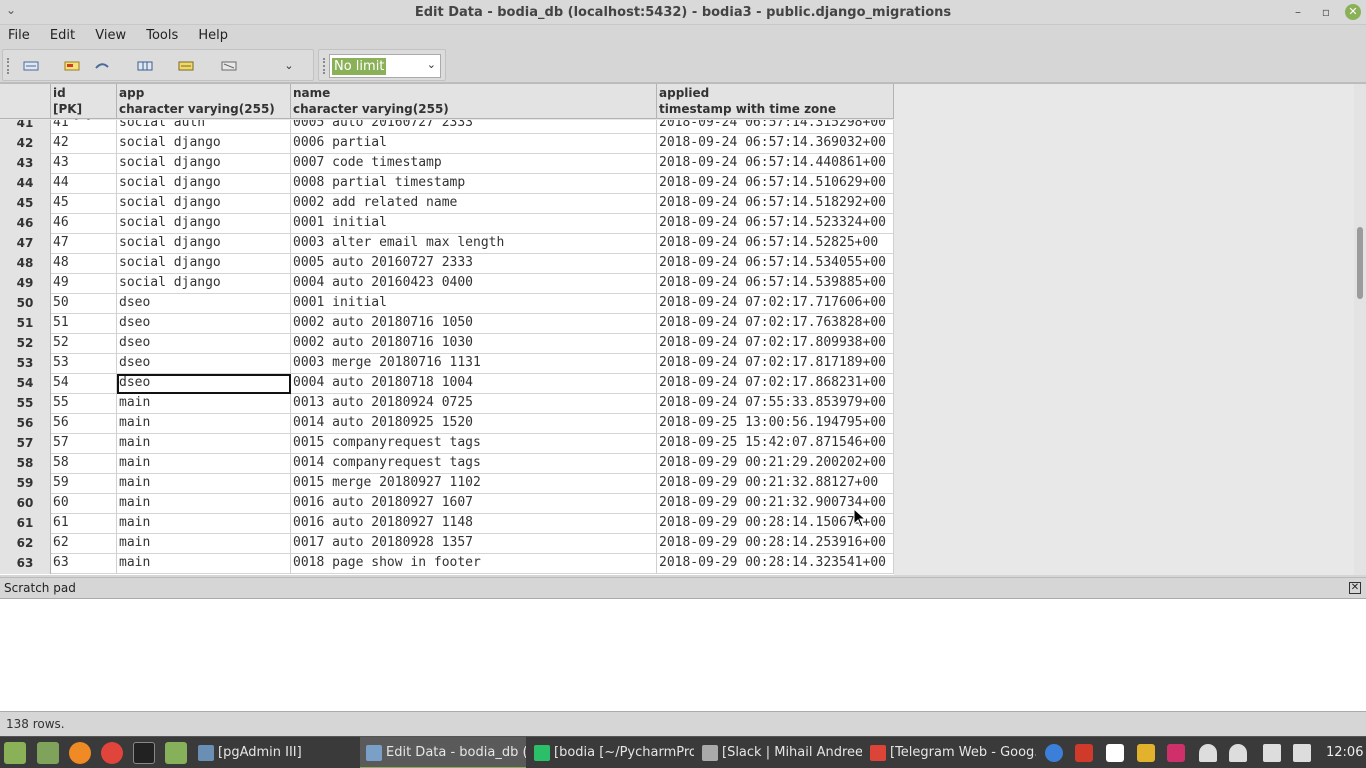 The height and width of the screenshot is (768, 1366). I want to click on delete-row-icon, so click(229, 66).